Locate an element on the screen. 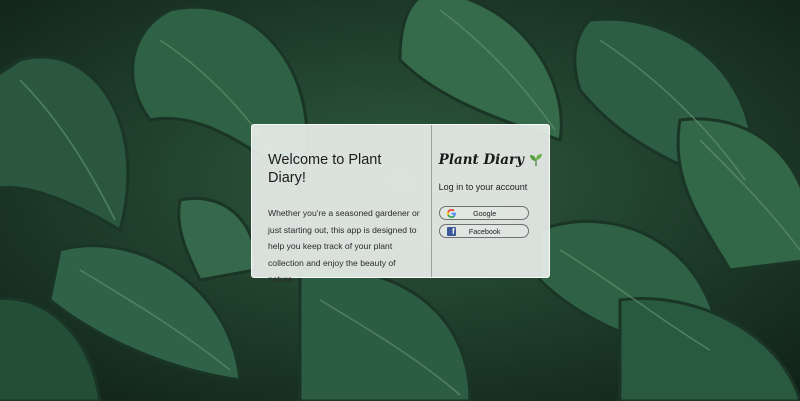  google-login-button: Google is located at coordinates (483, 213).